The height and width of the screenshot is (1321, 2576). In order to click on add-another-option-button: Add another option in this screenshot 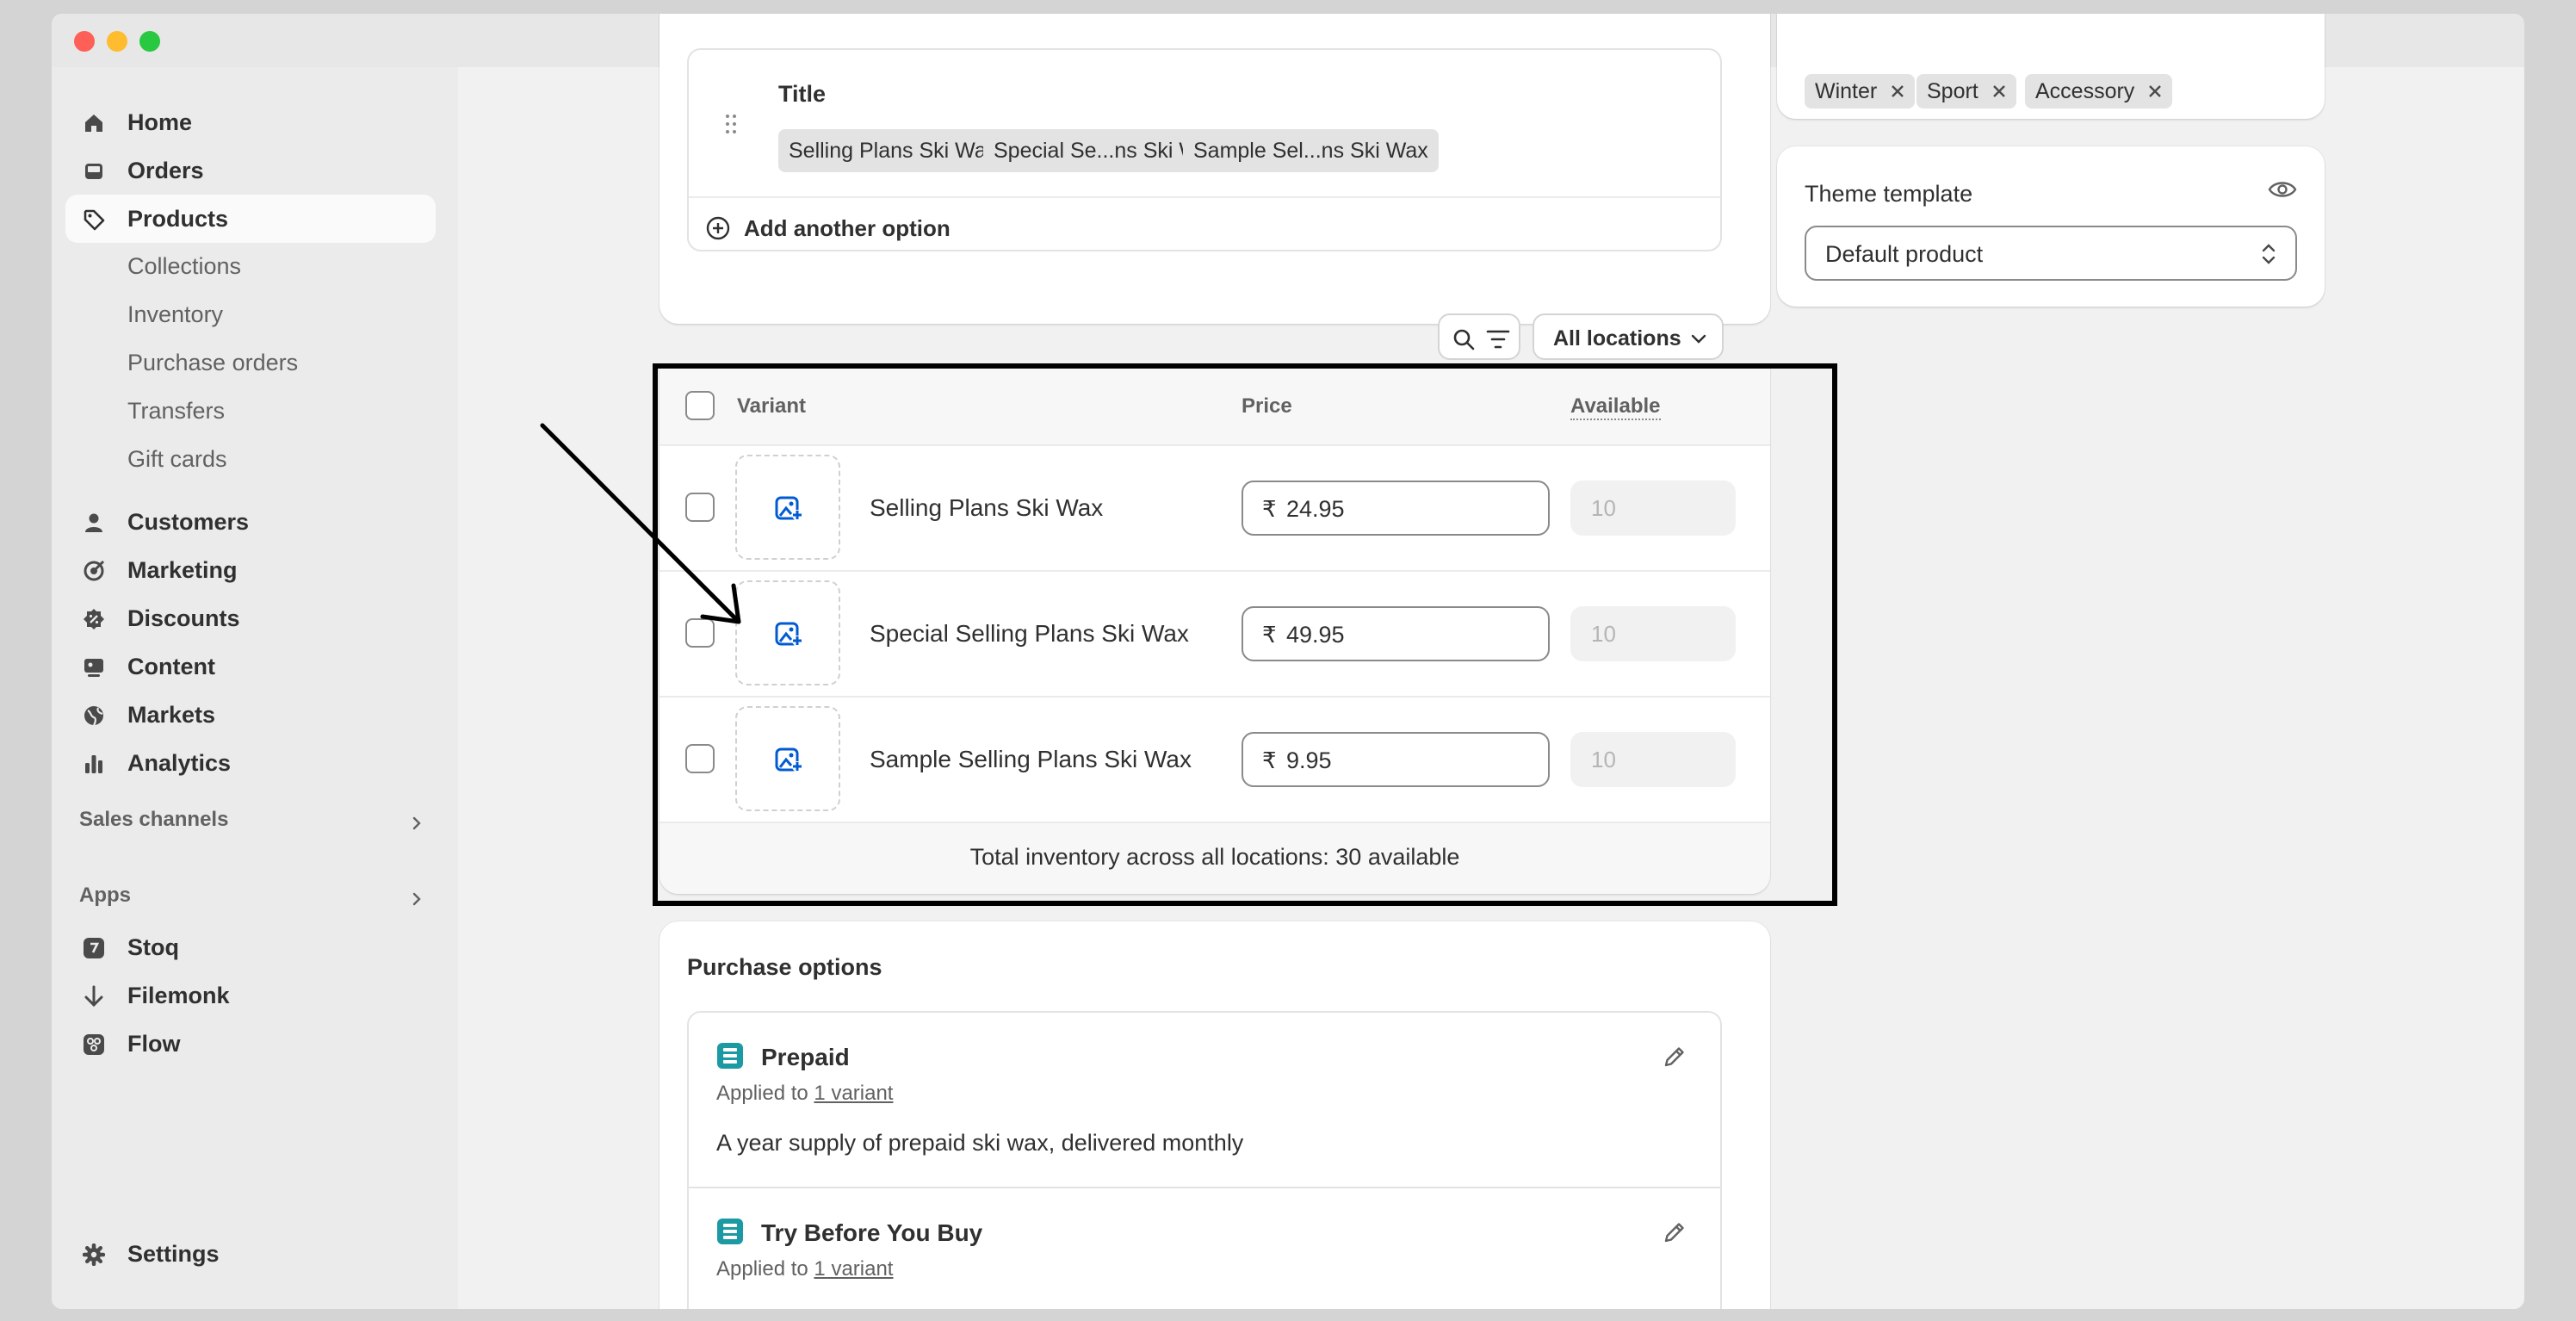, I will do `click(829, 228)`.